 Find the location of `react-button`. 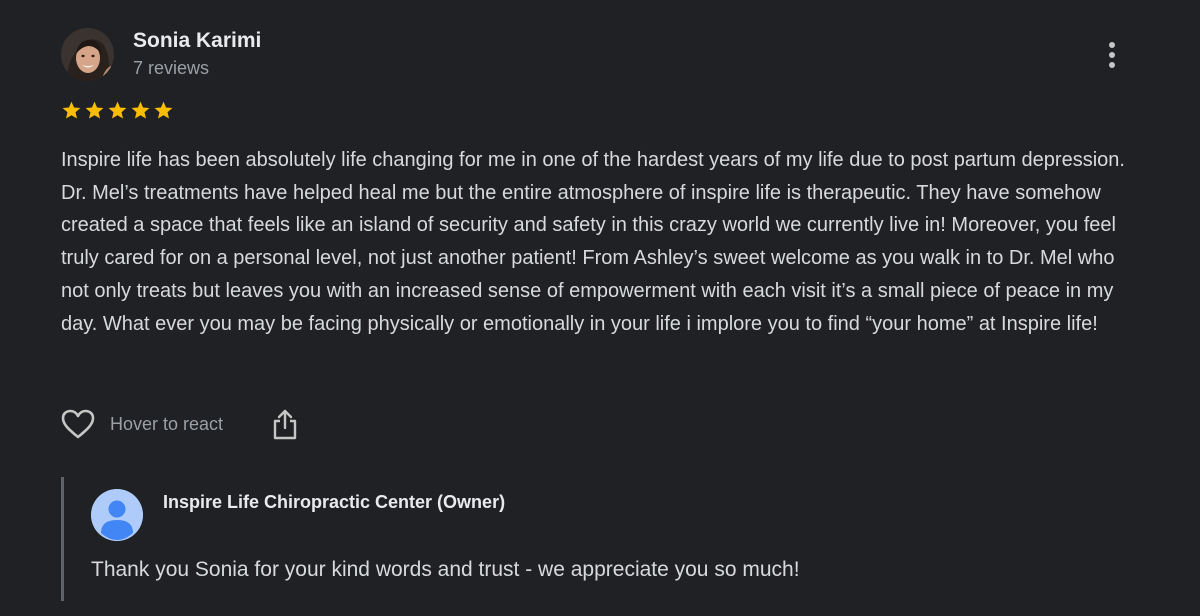

react-button is located at coordinates (78, 424).